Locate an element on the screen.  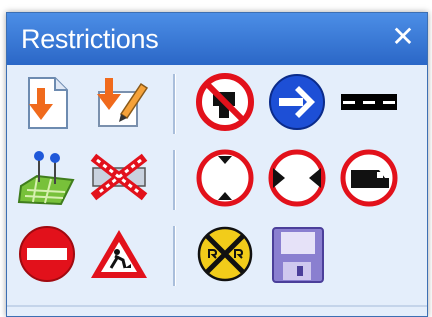
railroad-crossing-icon is located at coordinates (225, 254).